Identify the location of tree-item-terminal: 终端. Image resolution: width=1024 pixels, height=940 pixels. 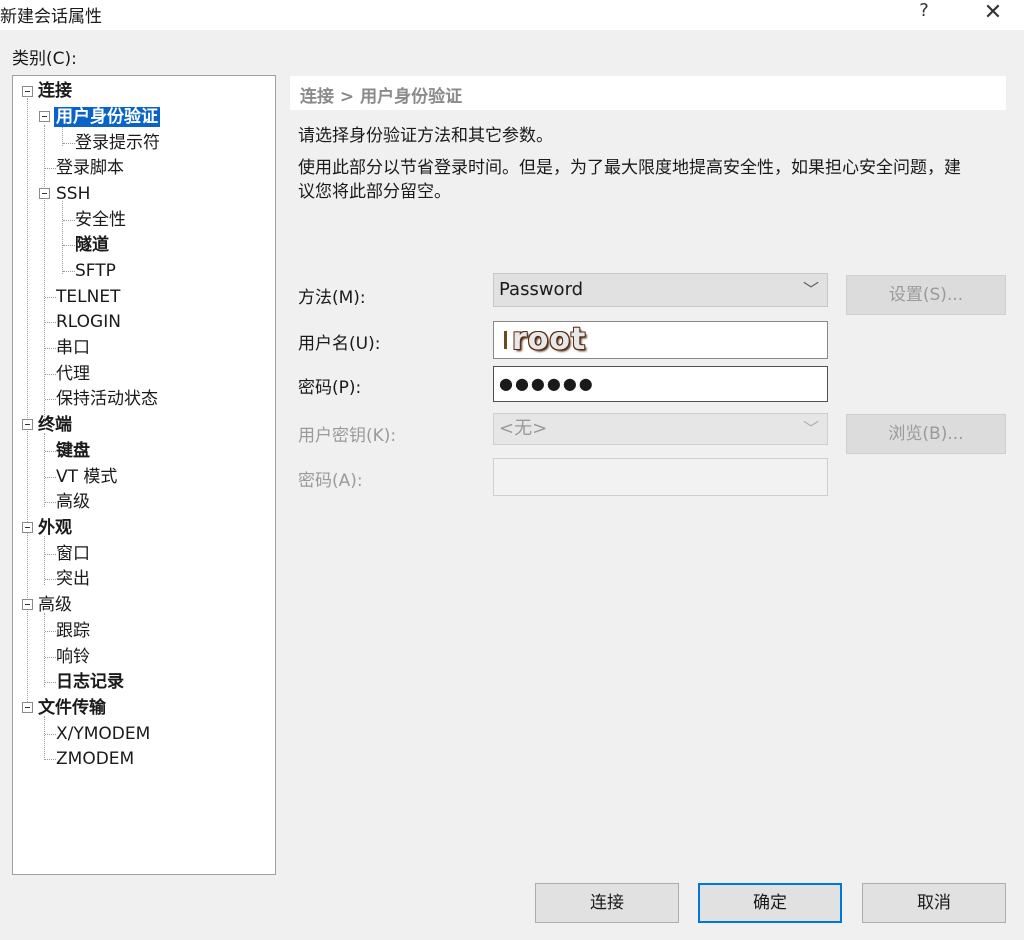
(55, 425).